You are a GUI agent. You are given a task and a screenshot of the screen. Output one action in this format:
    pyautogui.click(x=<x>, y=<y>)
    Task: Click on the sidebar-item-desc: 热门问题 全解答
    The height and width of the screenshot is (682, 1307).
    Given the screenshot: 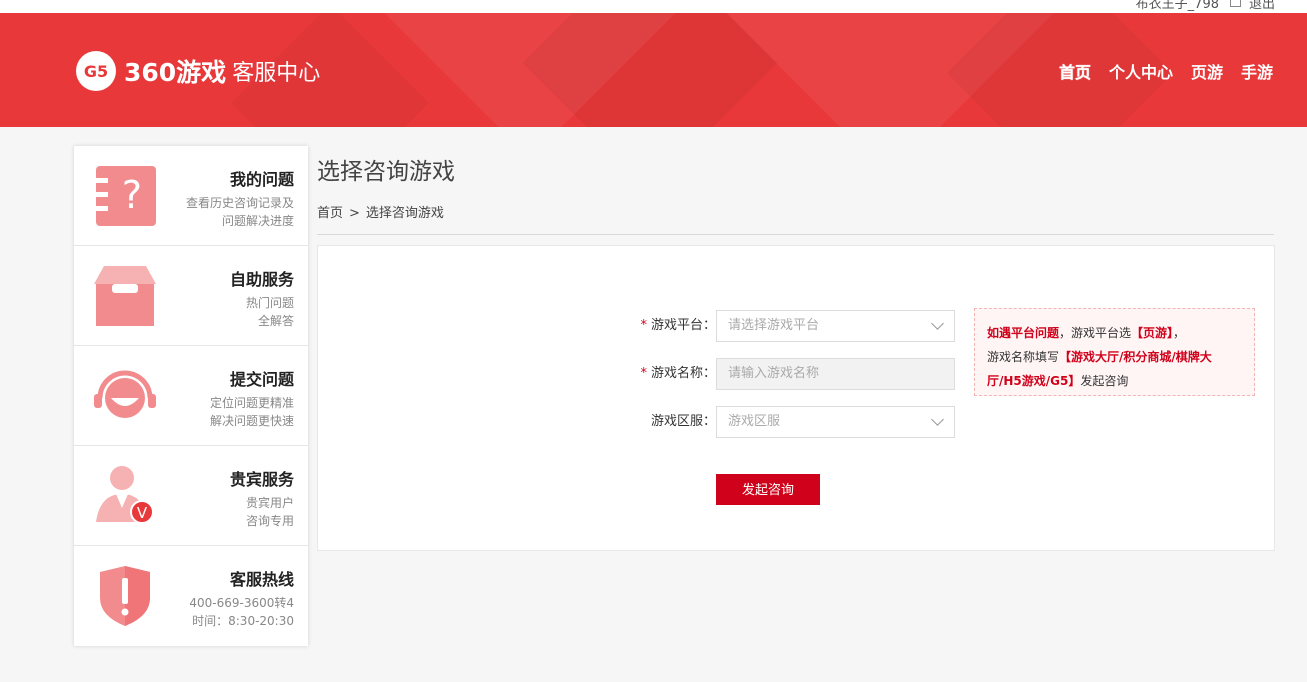 What is the action you would take?
    pyautogui.click(x=270, y=312)
    